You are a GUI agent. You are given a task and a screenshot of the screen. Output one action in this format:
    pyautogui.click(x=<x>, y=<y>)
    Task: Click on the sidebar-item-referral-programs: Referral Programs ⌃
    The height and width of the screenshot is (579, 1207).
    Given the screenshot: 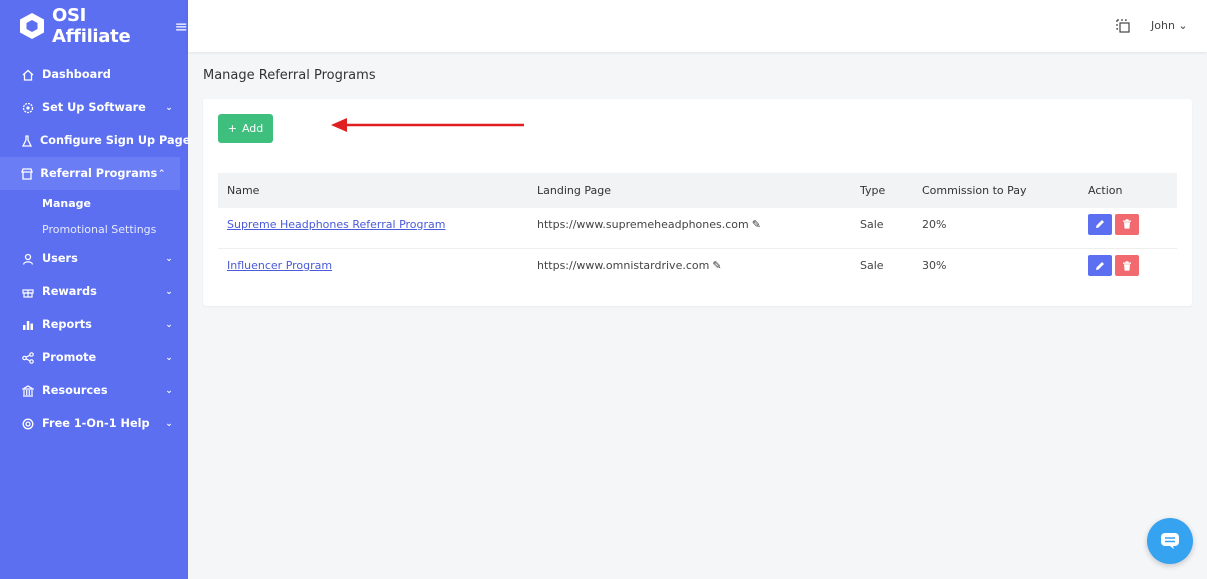 What is the action you would take?
    pyautogui.click(x=90, y=173)
    